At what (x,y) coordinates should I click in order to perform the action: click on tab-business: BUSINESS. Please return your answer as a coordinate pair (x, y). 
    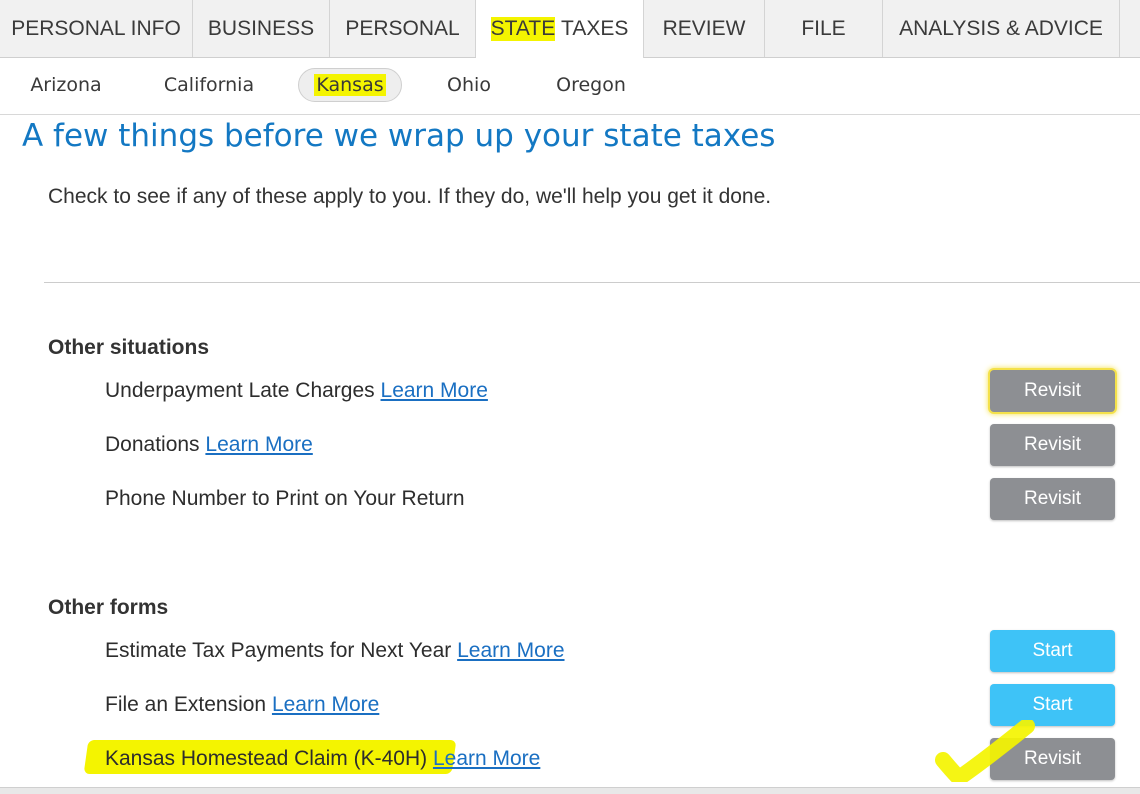
    Looking at the image, I should click on (261, 28).